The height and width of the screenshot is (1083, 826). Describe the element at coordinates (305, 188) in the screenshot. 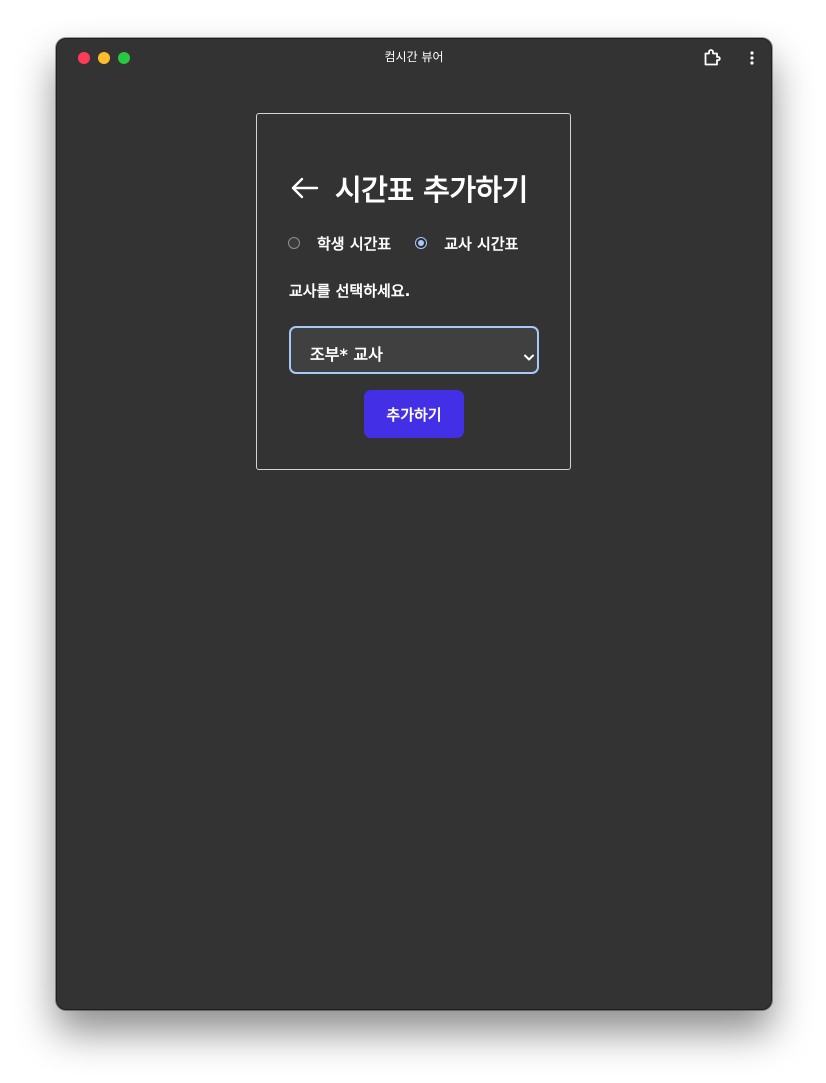

I see `arrow-left-icon` at that location.